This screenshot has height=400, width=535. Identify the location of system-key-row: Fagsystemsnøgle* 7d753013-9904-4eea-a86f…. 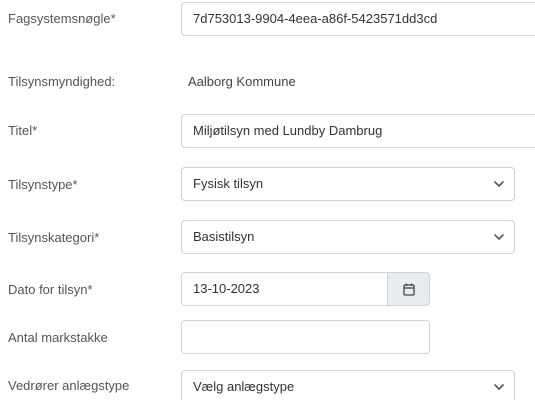
(267, 20).